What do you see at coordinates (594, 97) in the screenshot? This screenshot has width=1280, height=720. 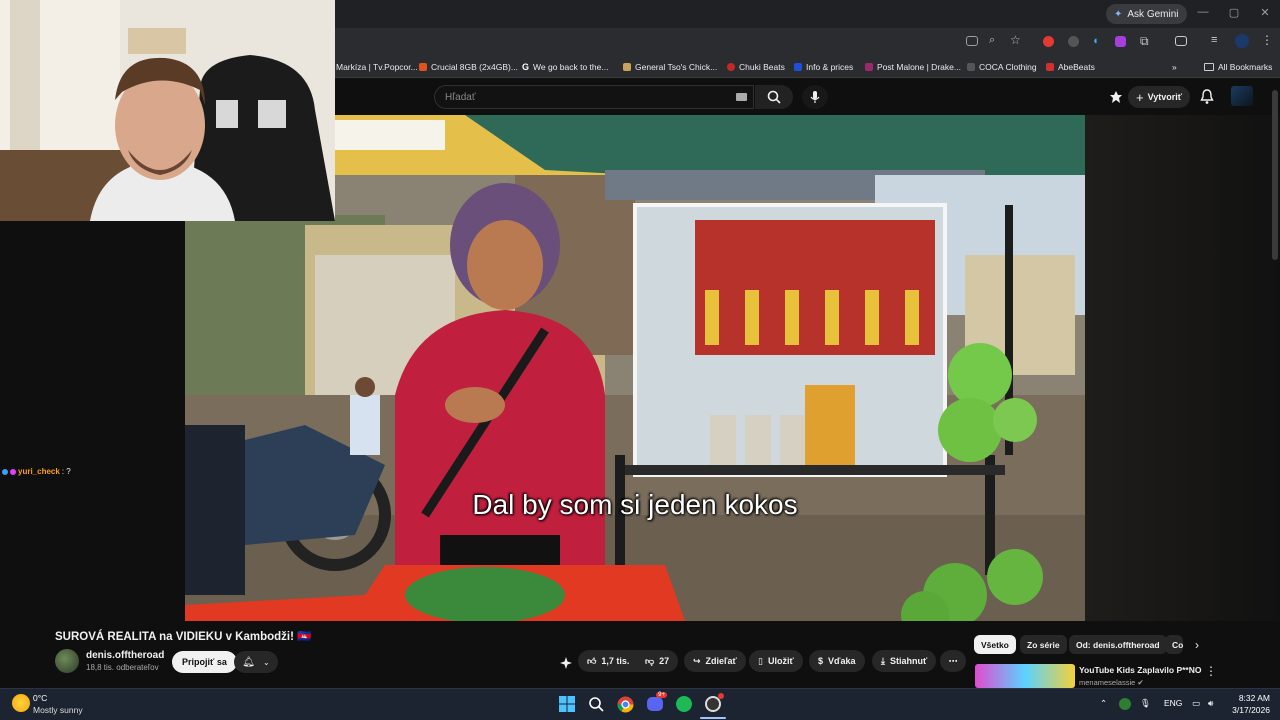 I see `search-input: Hľadať` at bounding box center [594, 97].